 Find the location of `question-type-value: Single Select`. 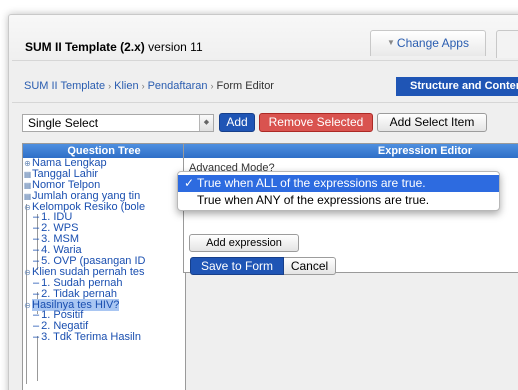

question-type-value: Single Select is located at coordinates (63, 123).